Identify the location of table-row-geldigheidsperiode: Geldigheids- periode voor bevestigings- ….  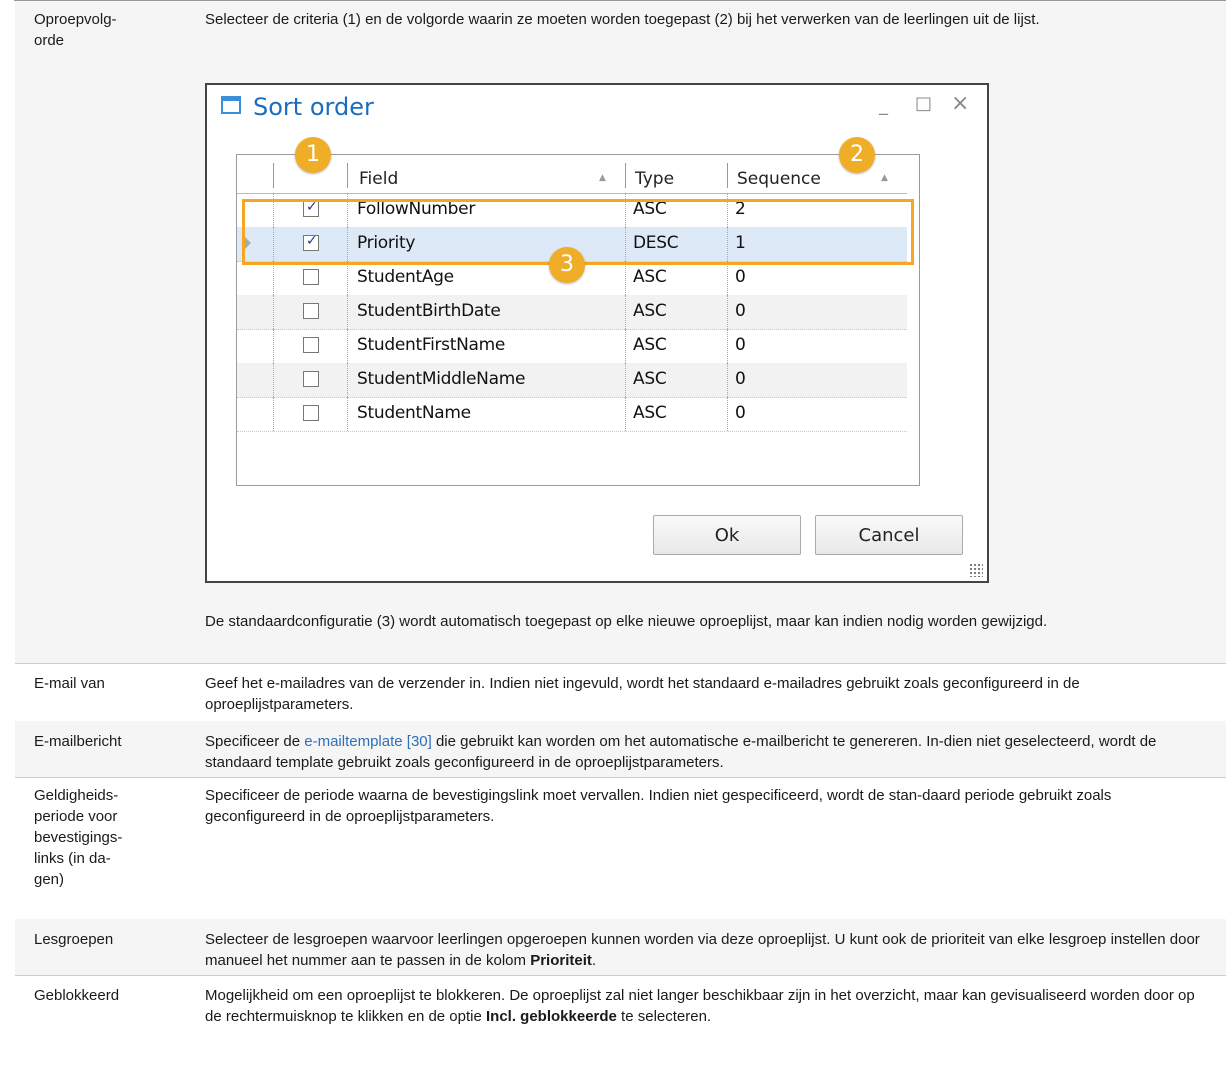
(620, 848).